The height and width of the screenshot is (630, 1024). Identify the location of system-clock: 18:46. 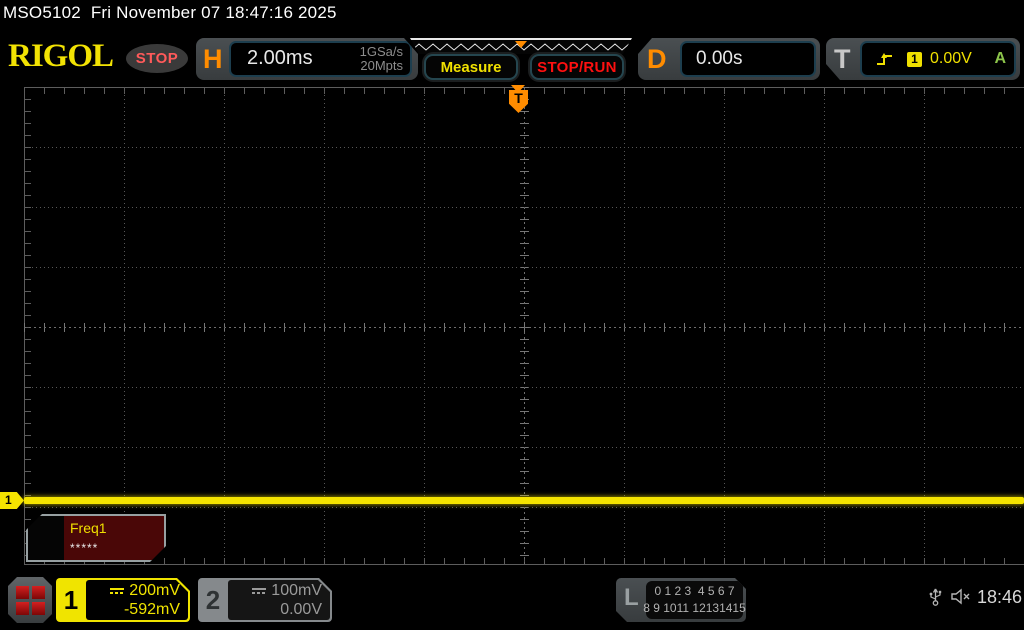
(1000, 597).